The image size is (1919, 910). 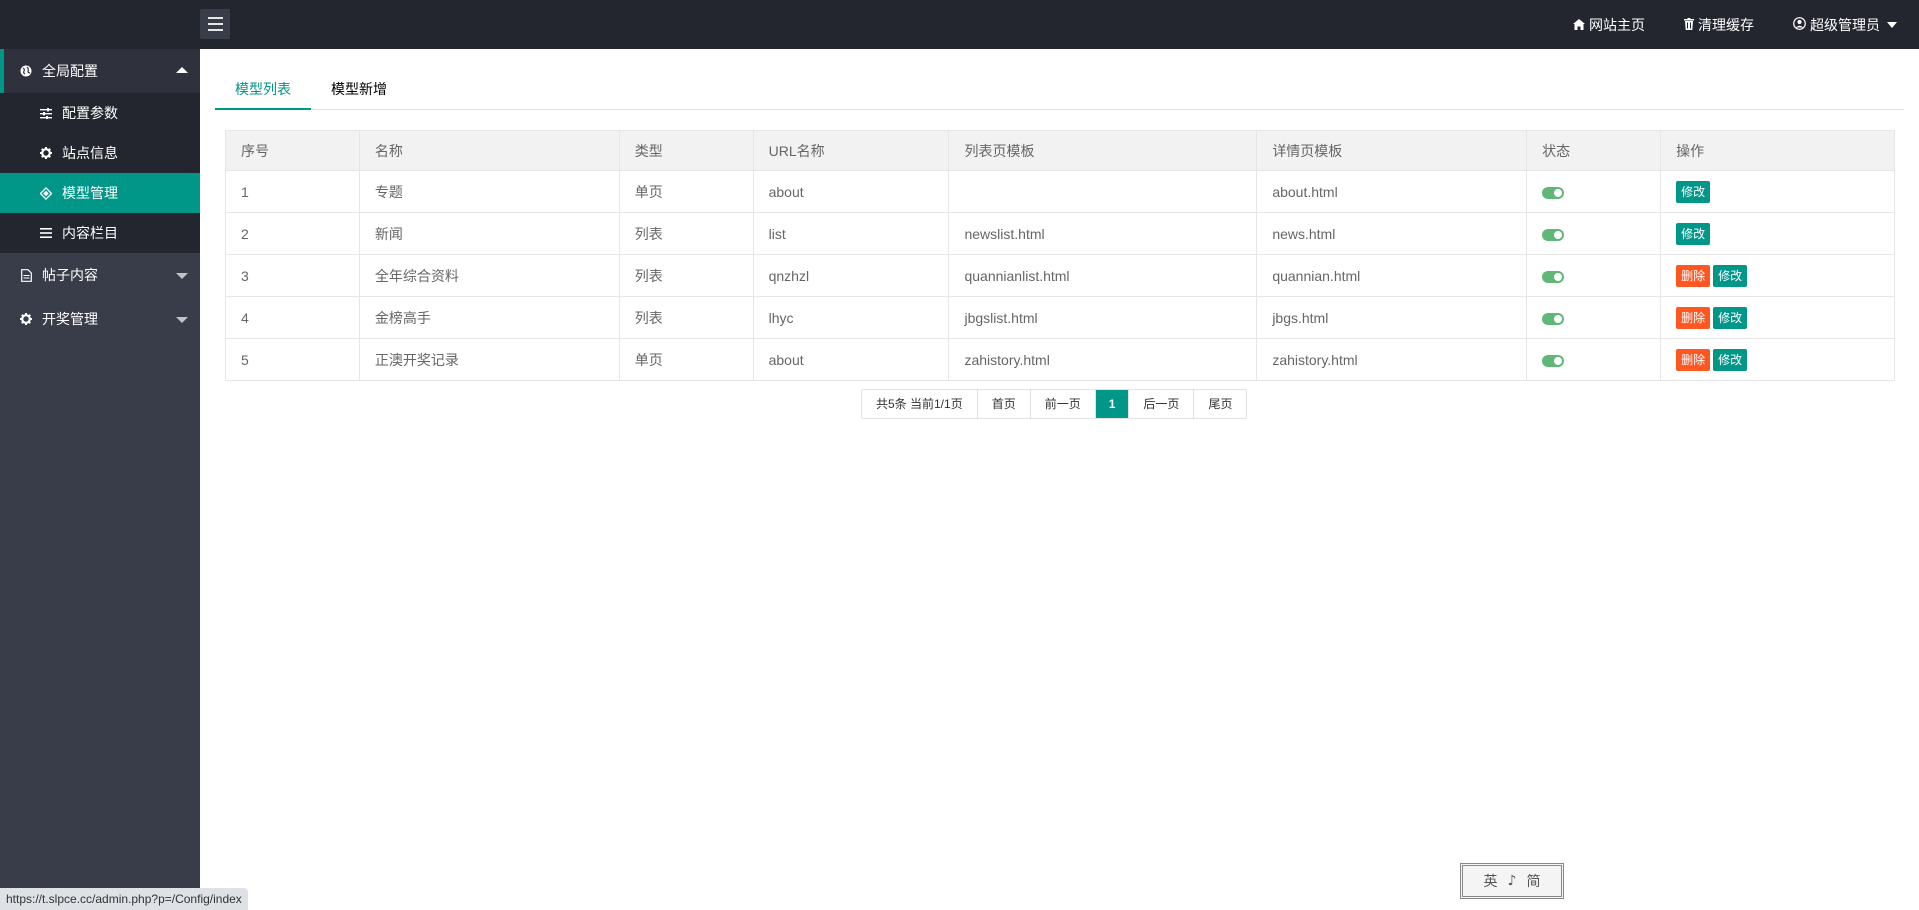 I want to click on nav-site-home: 网站主页, so click(x=1609, y=25).